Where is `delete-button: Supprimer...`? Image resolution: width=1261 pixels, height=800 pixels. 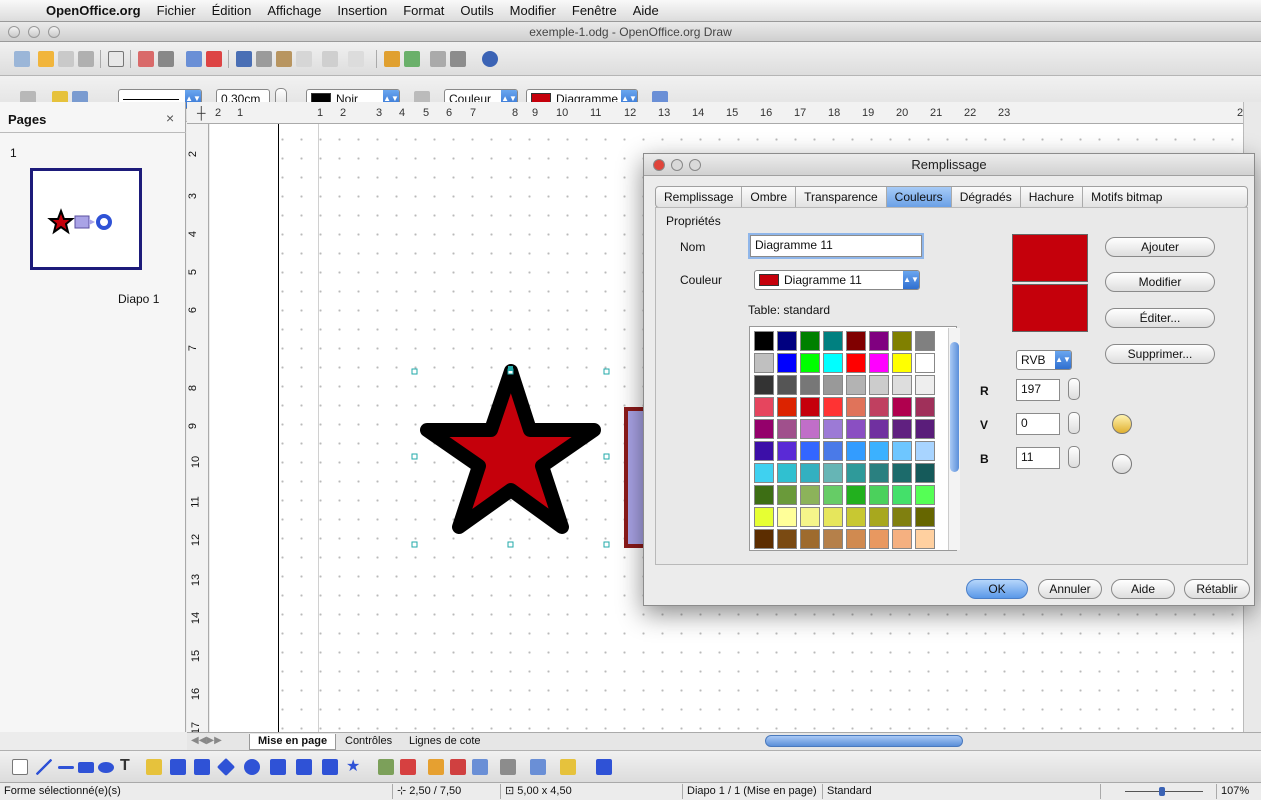
delete-button: Supprimer... is located at coordinates (1160, 354).